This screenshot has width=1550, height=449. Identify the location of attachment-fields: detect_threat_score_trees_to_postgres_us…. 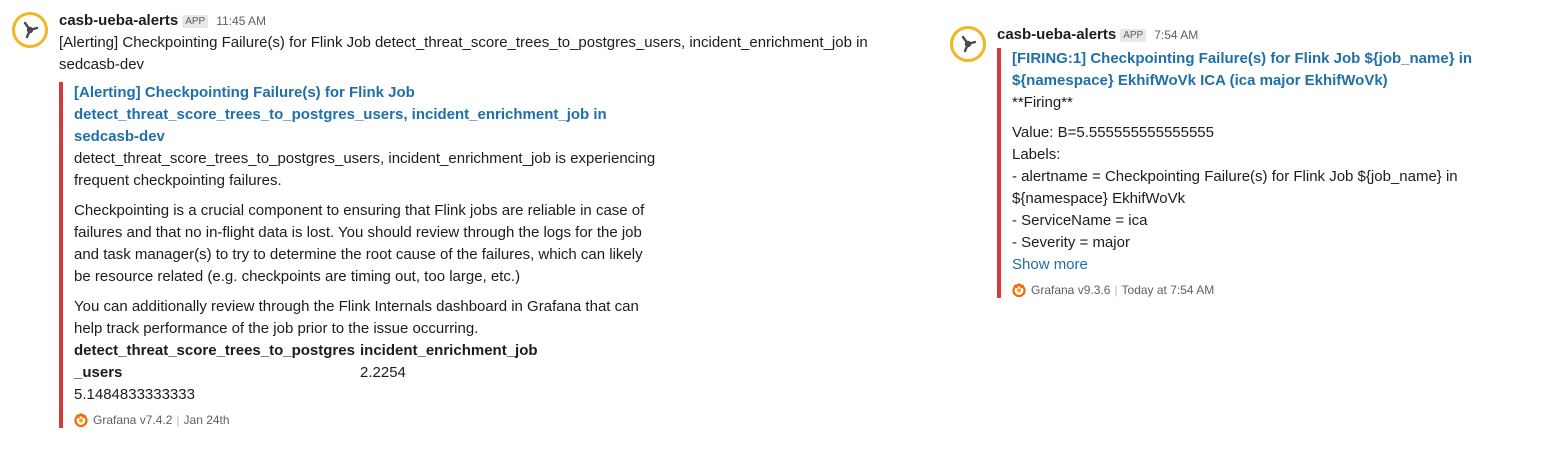
(365, 373).